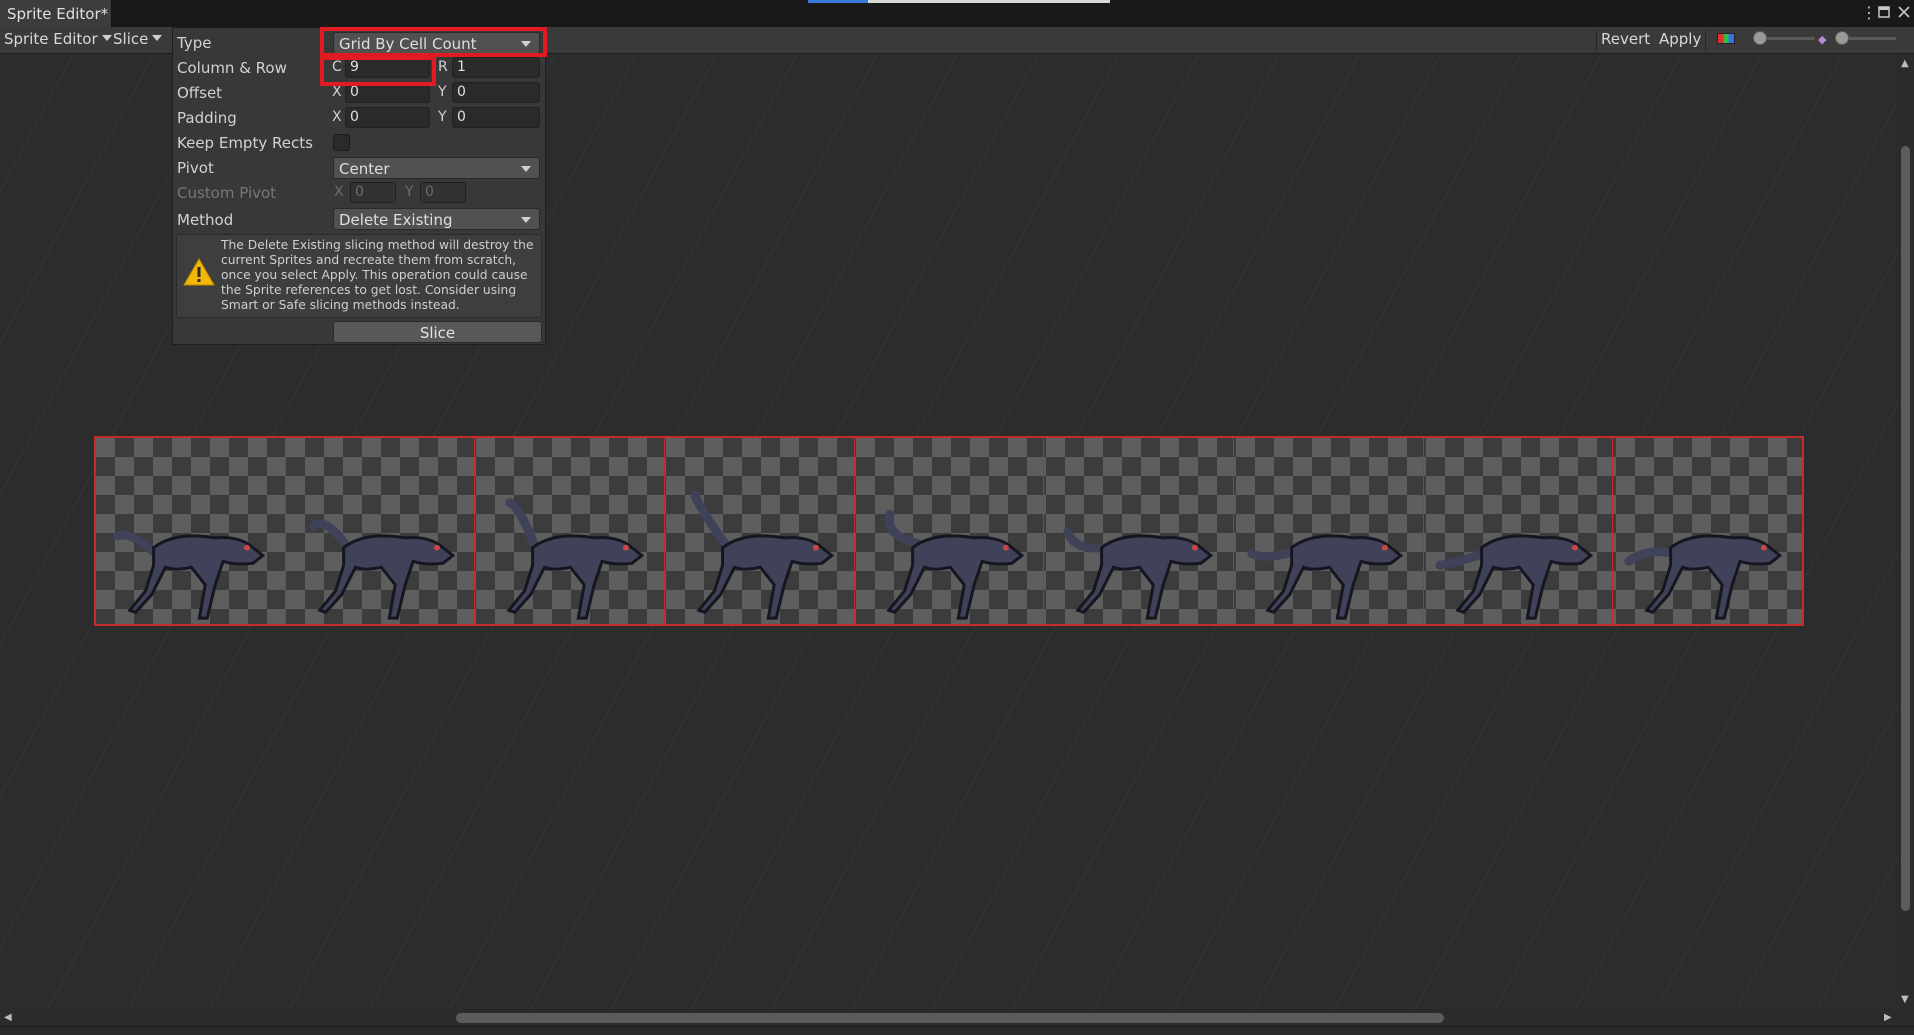  What do you see at coordinates (1760, 38) in the screenshot?
I see `zoom-slider-handle` at bounding box center [1760, 38].